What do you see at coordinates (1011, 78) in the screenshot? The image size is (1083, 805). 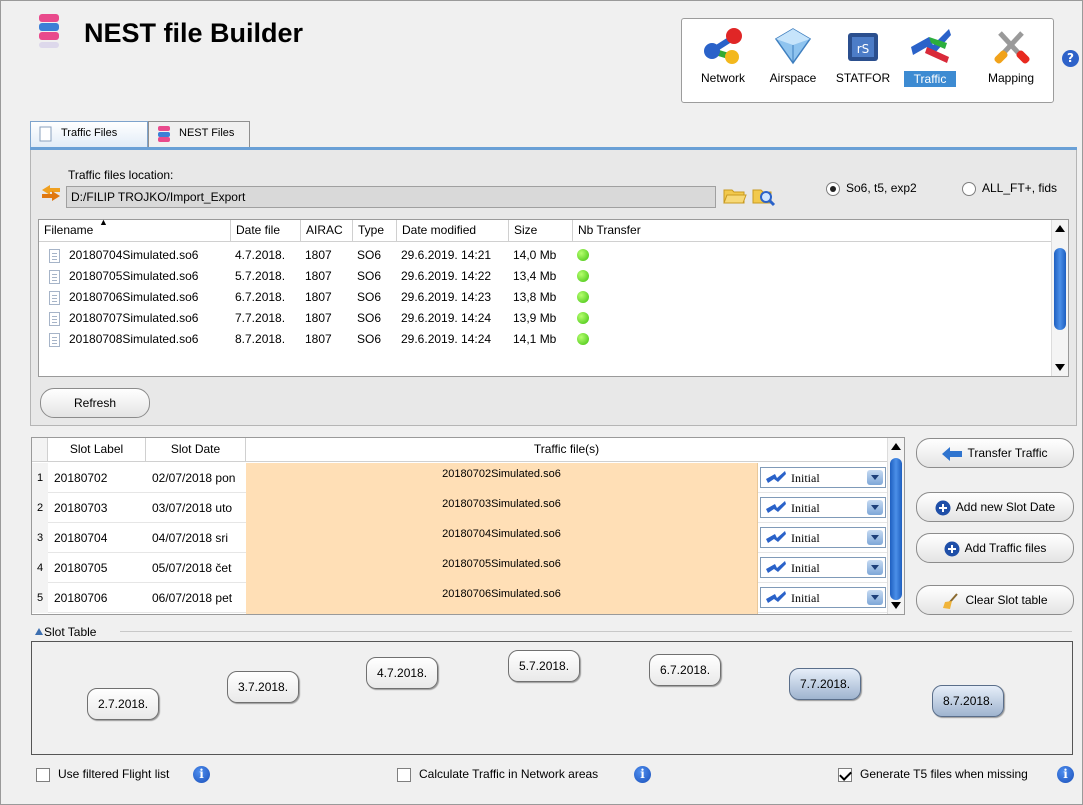 I see `module-label: Mapping` at bounding box center [1011, 78].